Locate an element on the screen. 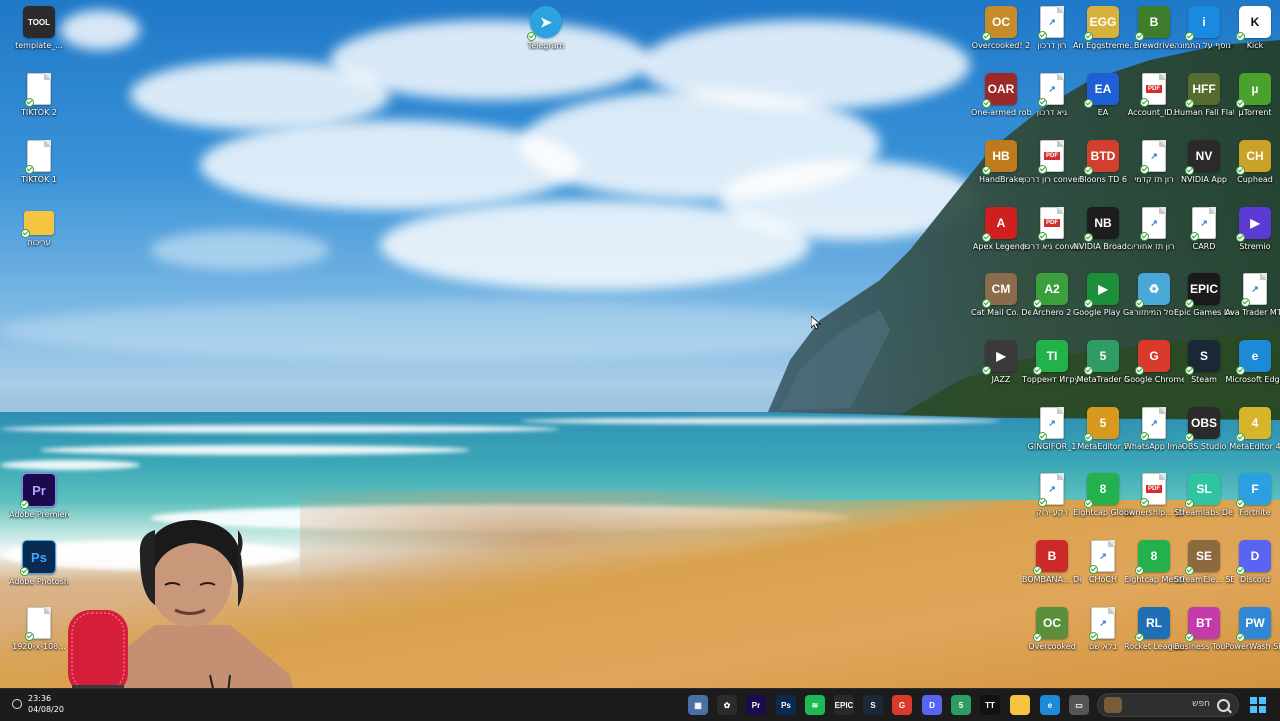 Image resolution: width=1280 pixels, height=721 pixels. app-icon: G is located at coordinates (1152, 357).